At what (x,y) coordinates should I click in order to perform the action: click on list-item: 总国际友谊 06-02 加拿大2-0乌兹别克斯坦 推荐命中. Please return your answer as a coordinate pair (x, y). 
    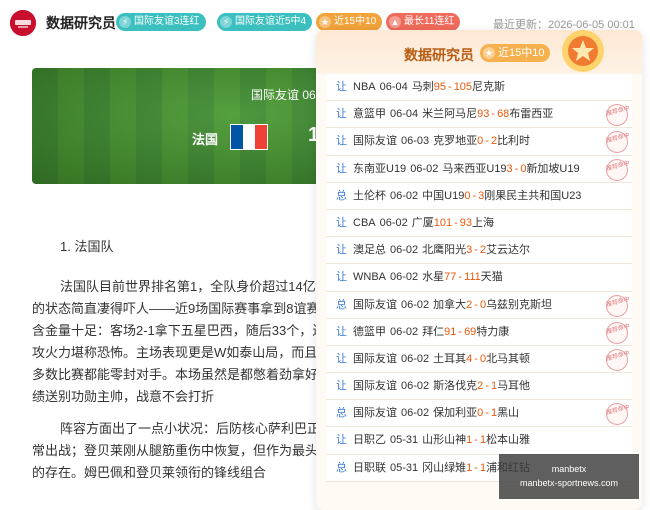
    Looking at the image, I should click on (479, 305).